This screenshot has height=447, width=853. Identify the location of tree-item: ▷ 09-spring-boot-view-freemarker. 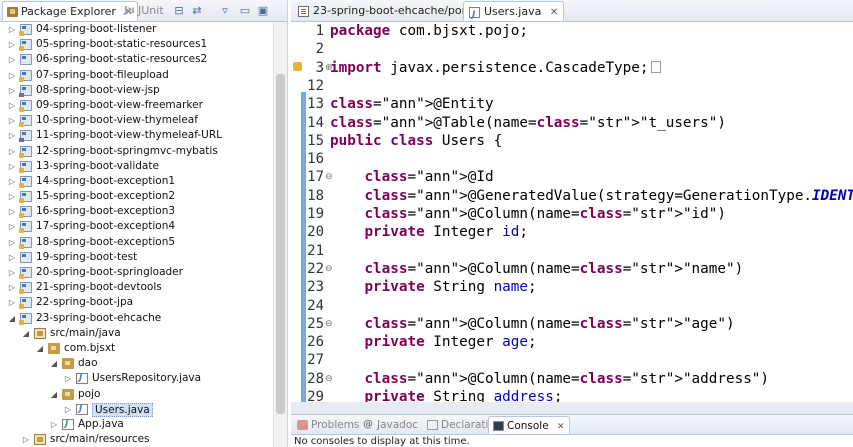
(137, 105).